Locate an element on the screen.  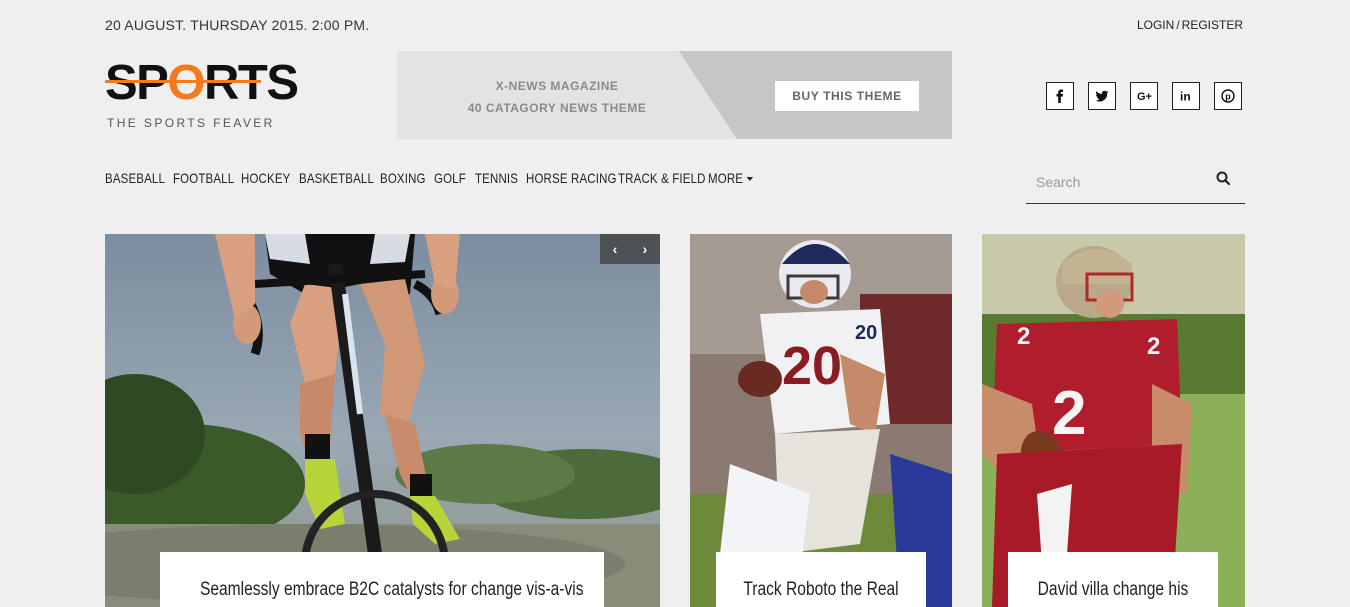
linkedin-button: in is located at coordinates (1186, 96).